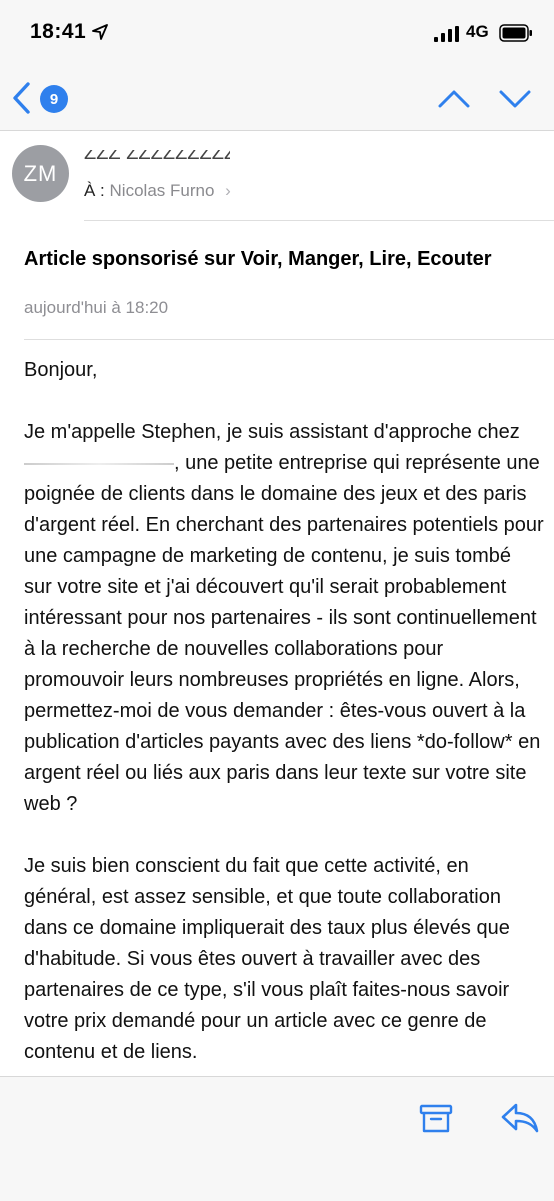 The width and height of the screenshot is (554, 1201). I want to click on to-label: À :, so click(94, 190).